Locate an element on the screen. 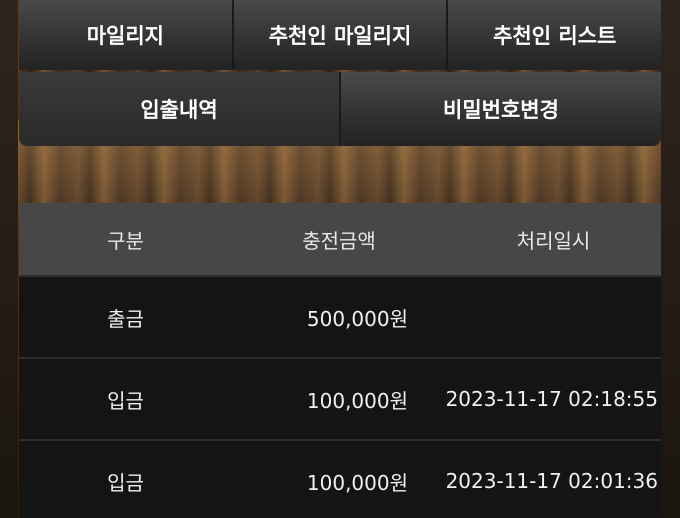 This screenshot has width=680, height=518. cell-amount: 500,000원 is located at coordinates (357, 318).